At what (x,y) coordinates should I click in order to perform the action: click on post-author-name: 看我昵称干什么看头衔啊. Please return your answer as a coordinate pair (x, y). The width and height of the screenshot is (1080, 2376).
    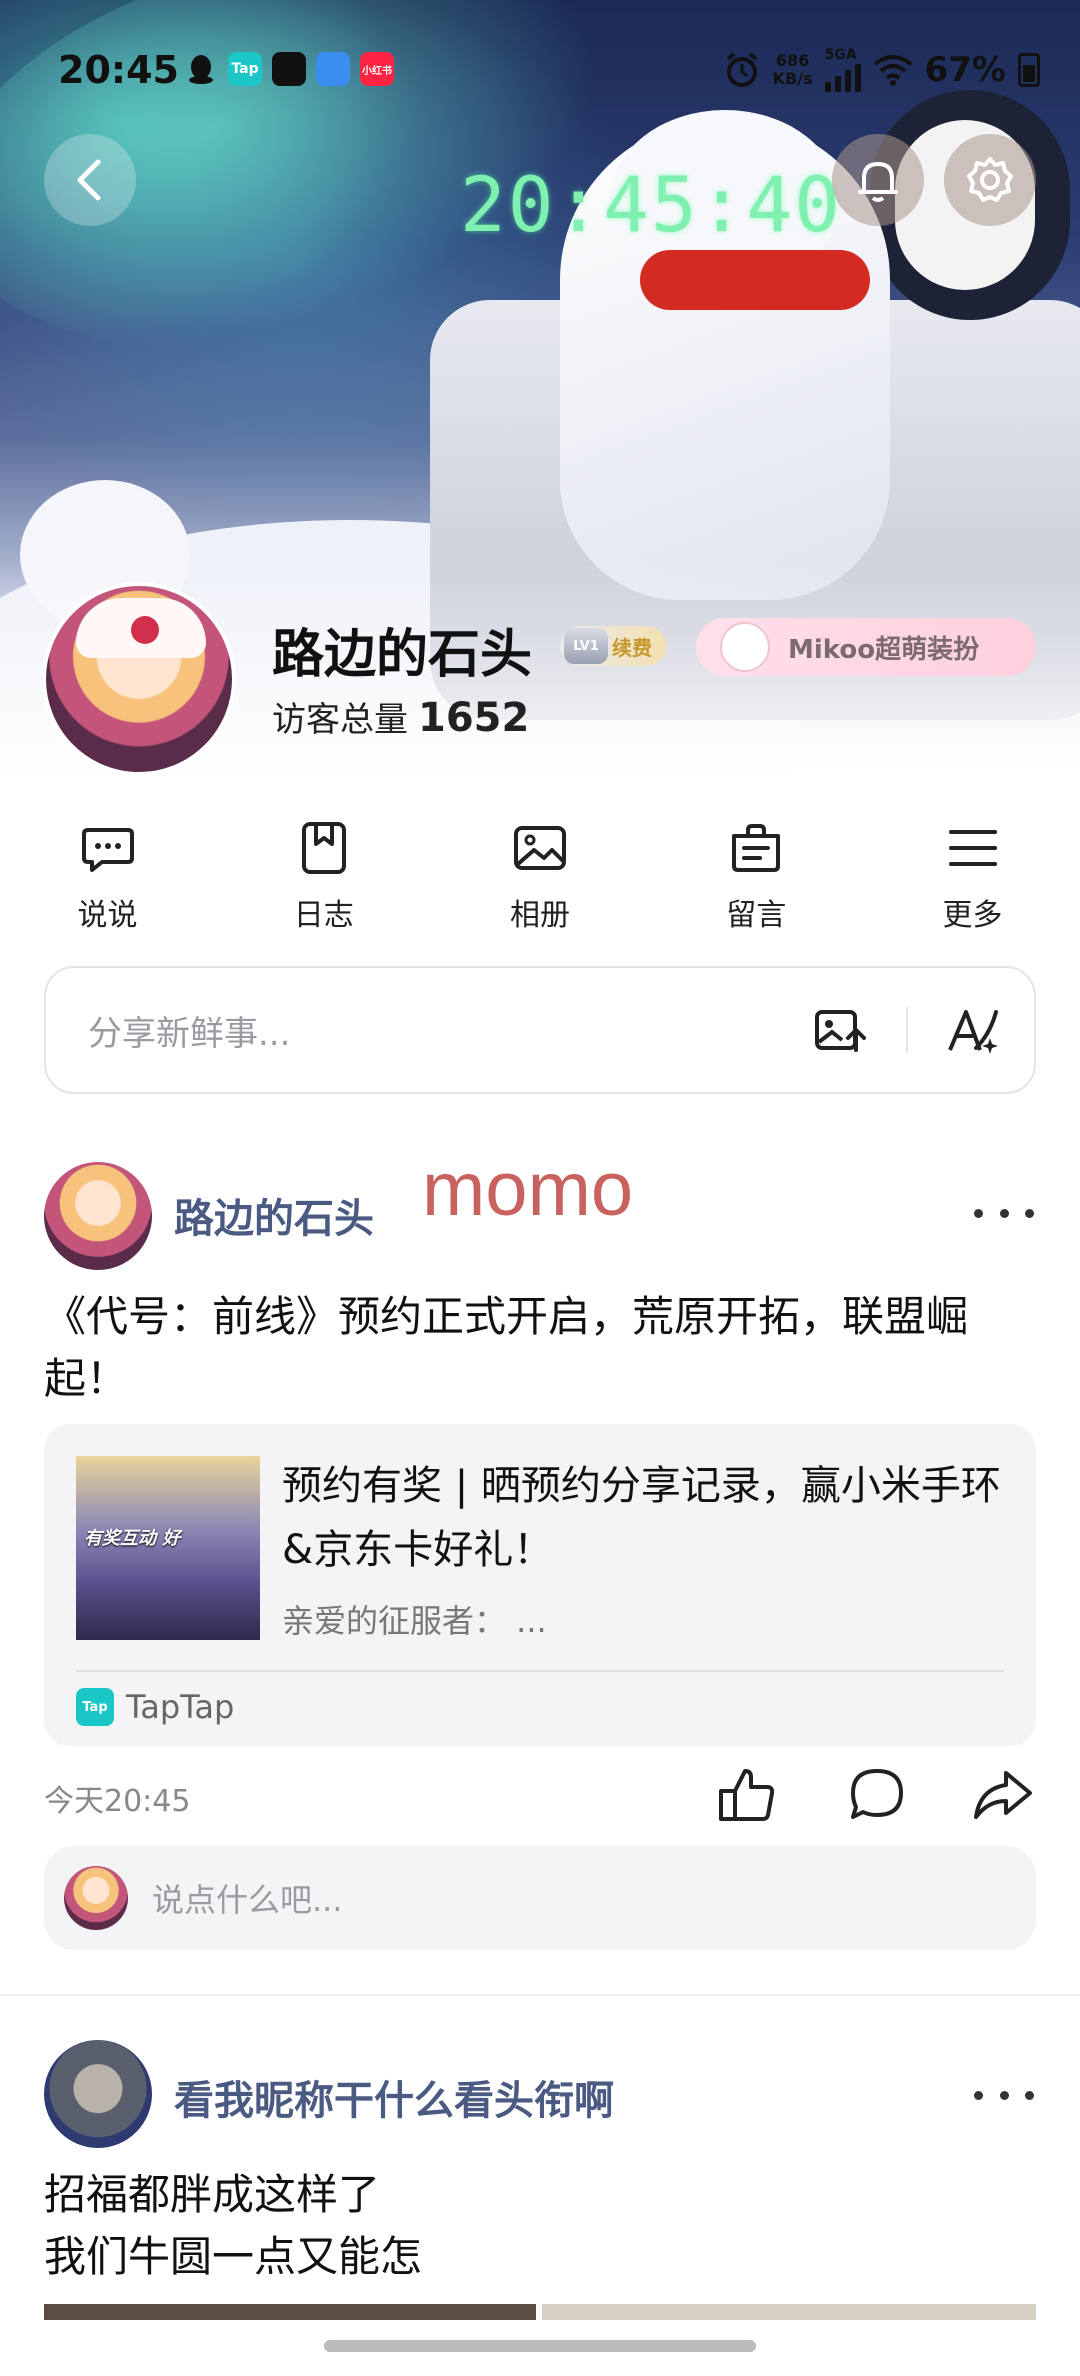
    Looking at the image, I should click on (394, 2097).